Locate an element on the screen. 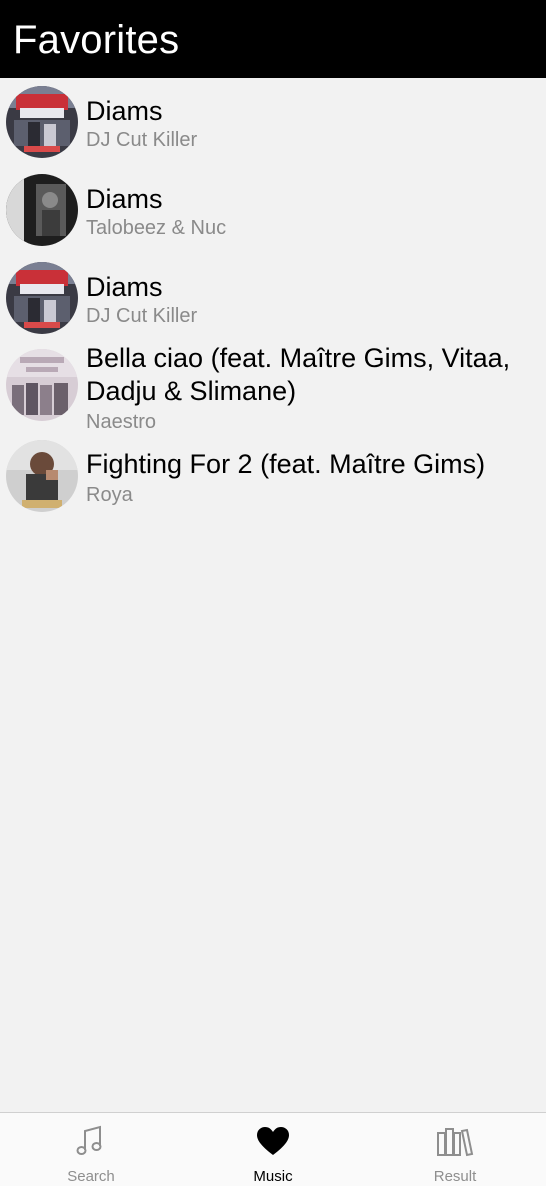 The width and height of the screenshot is (546, 1186). tab-search: Search is located at coordinates (91, 1149).